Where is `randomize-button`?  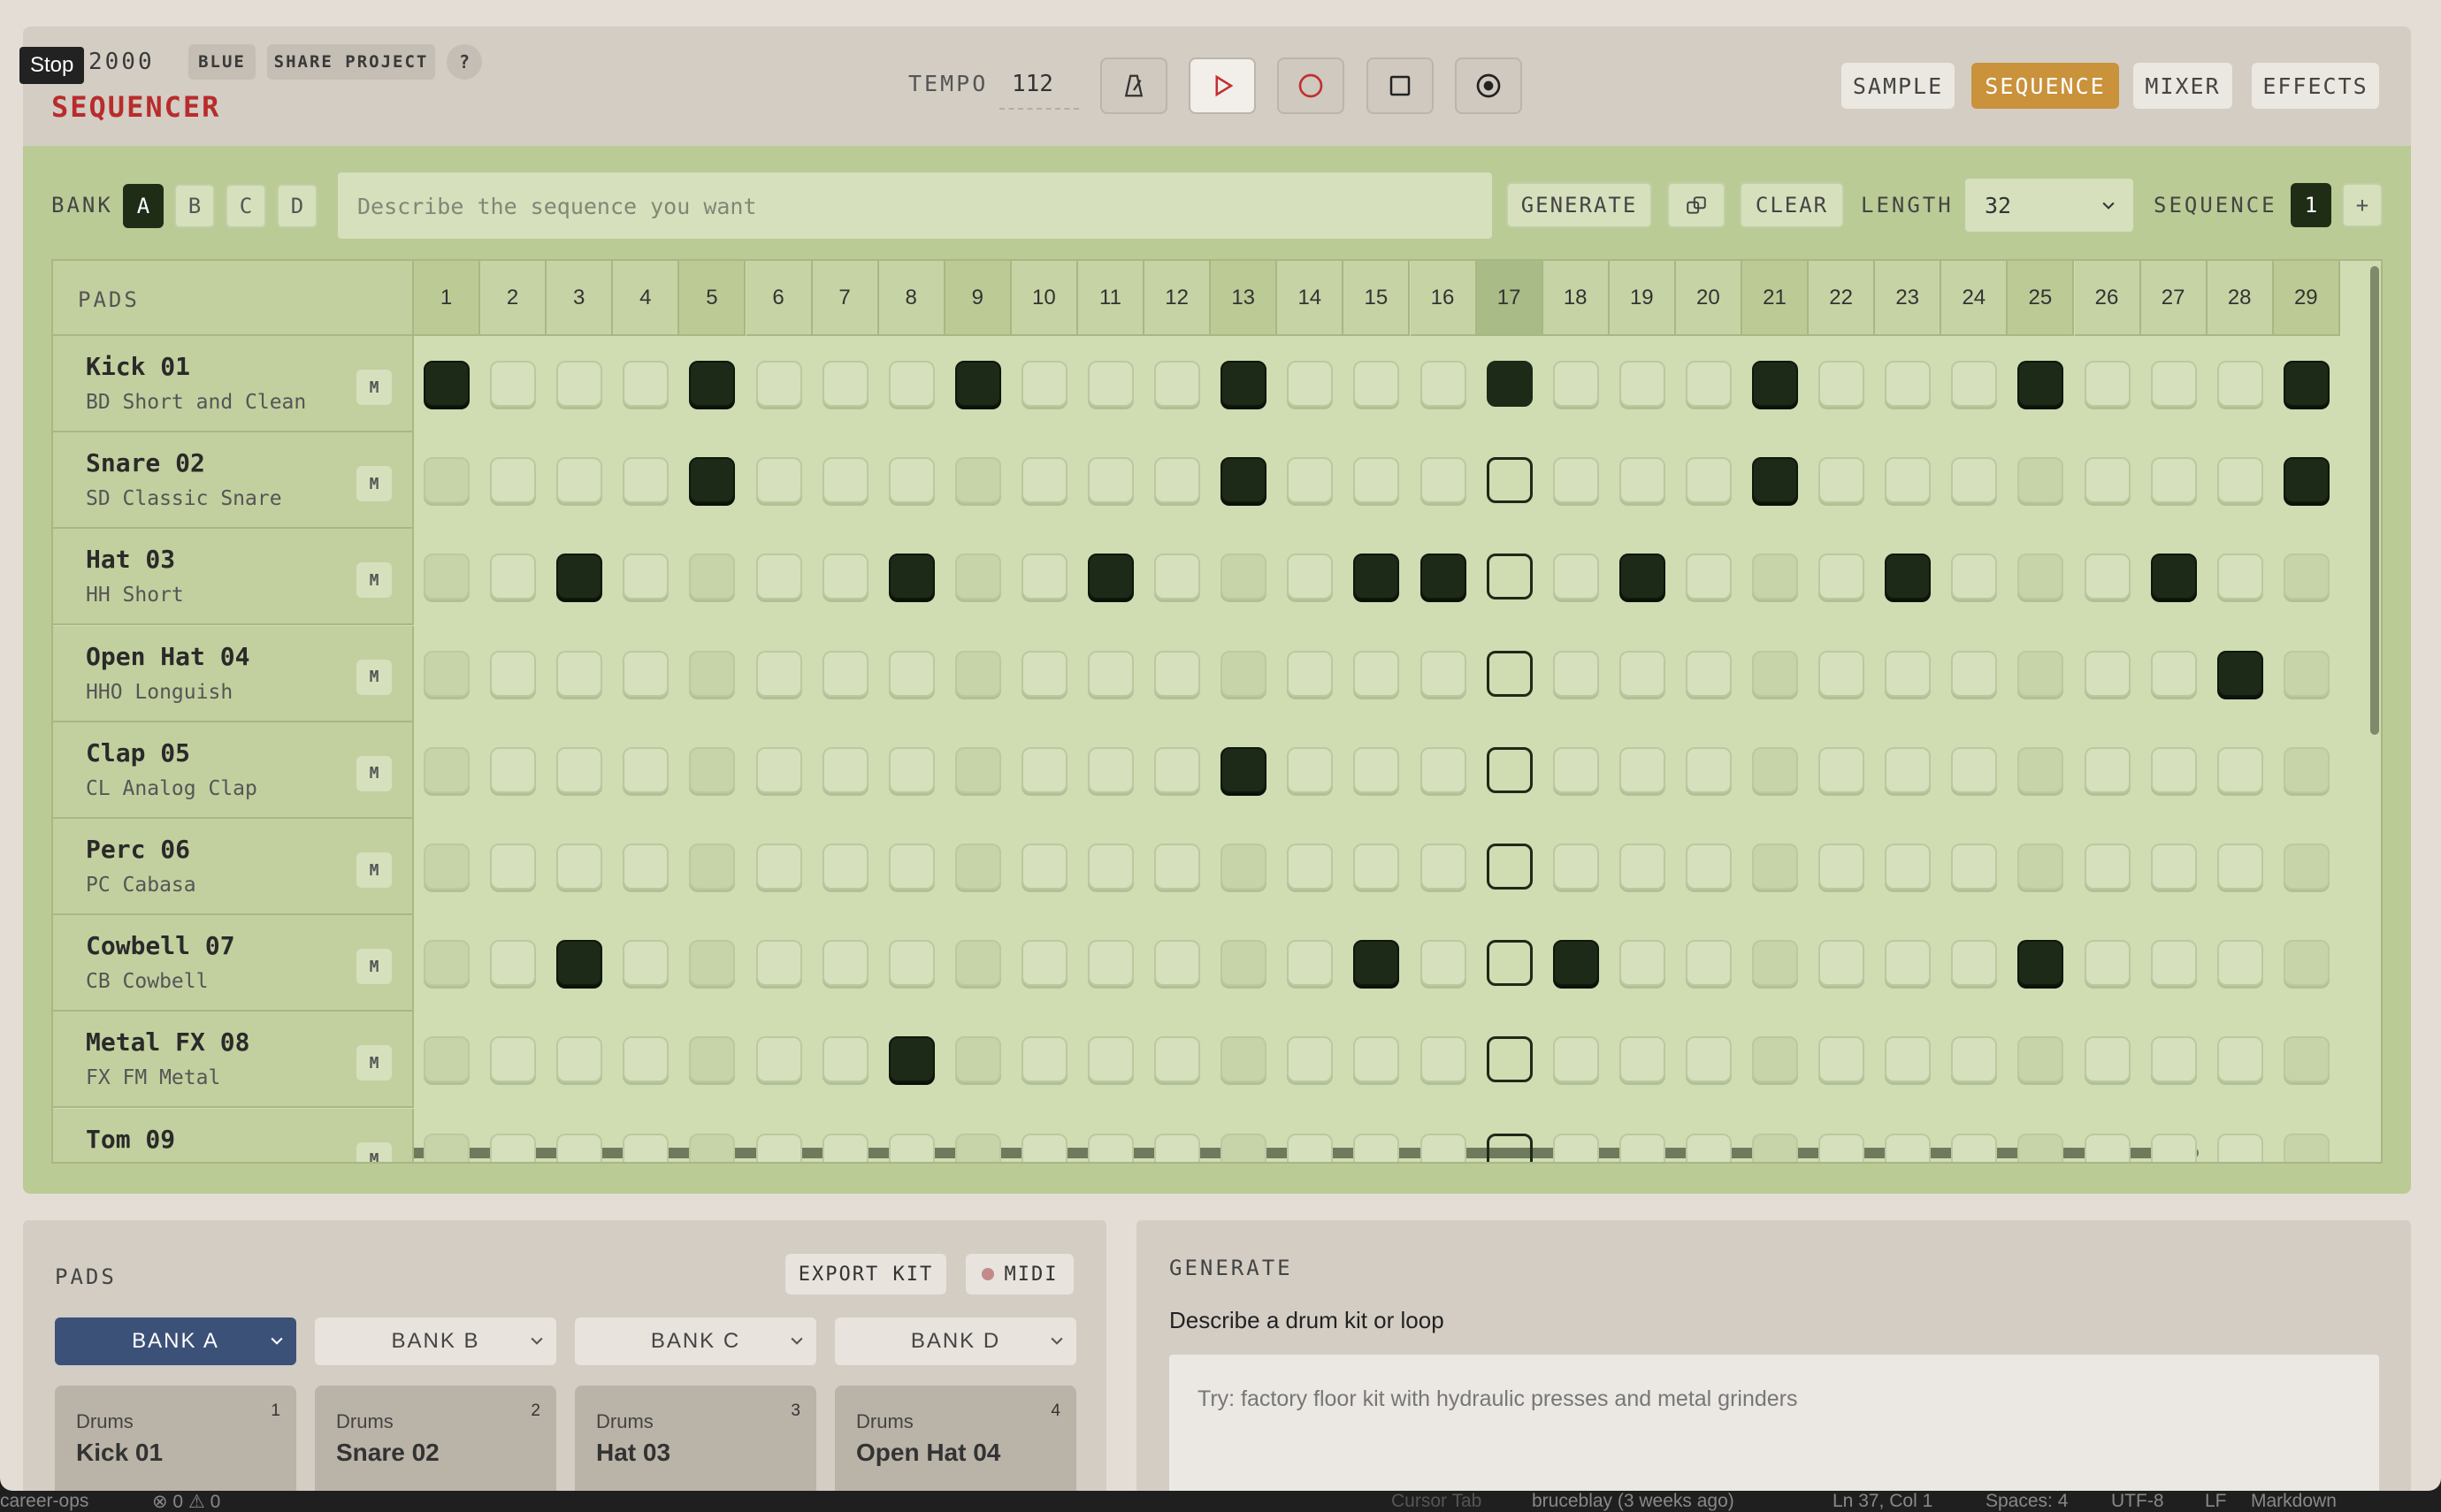
randomize-button is located at coordinates (1696, 205).